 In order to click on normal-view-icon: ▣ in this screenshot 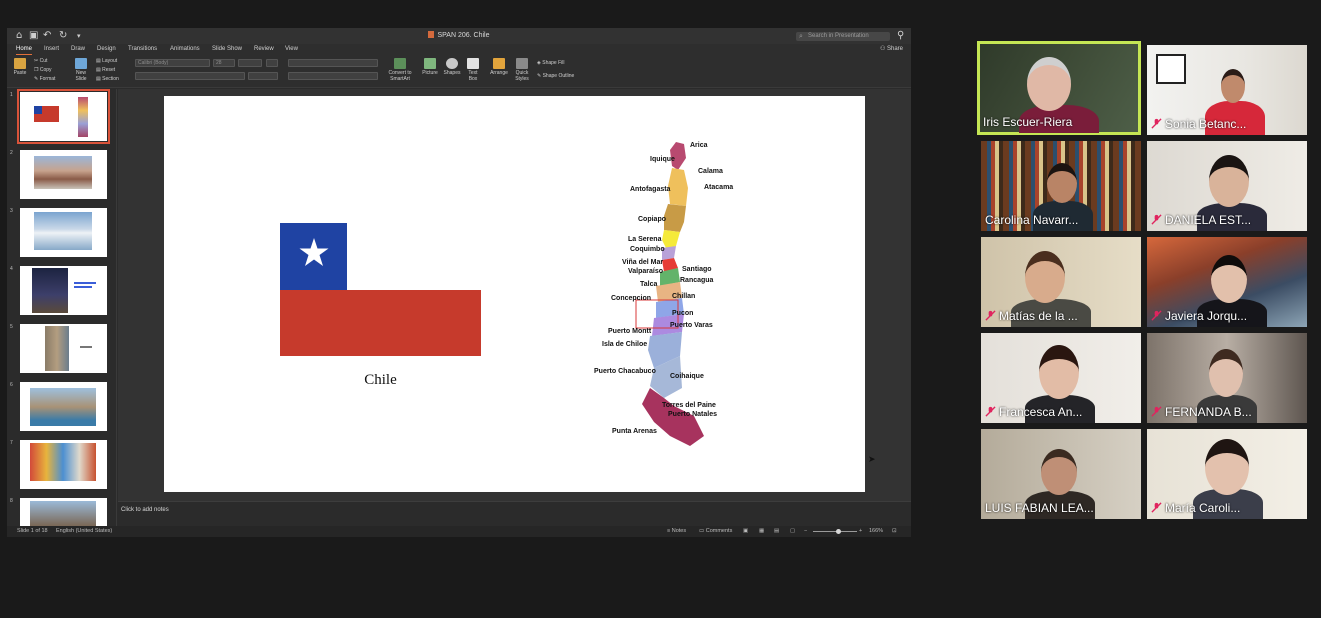, I will do `click(745, 531)`.